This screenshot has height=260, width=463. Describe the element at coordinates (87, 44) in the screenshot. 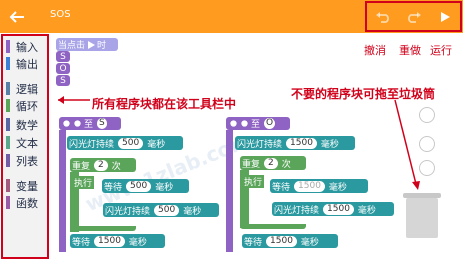

I see `when-clicked-hat-block: 当点击 时` at that location.